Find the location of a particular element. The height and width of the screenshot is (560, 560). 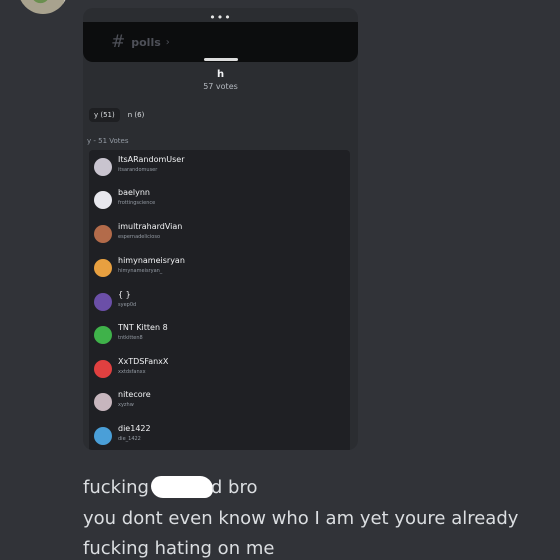

answer-tabs: y (51) n (6) is located at coordinates (119, 115).